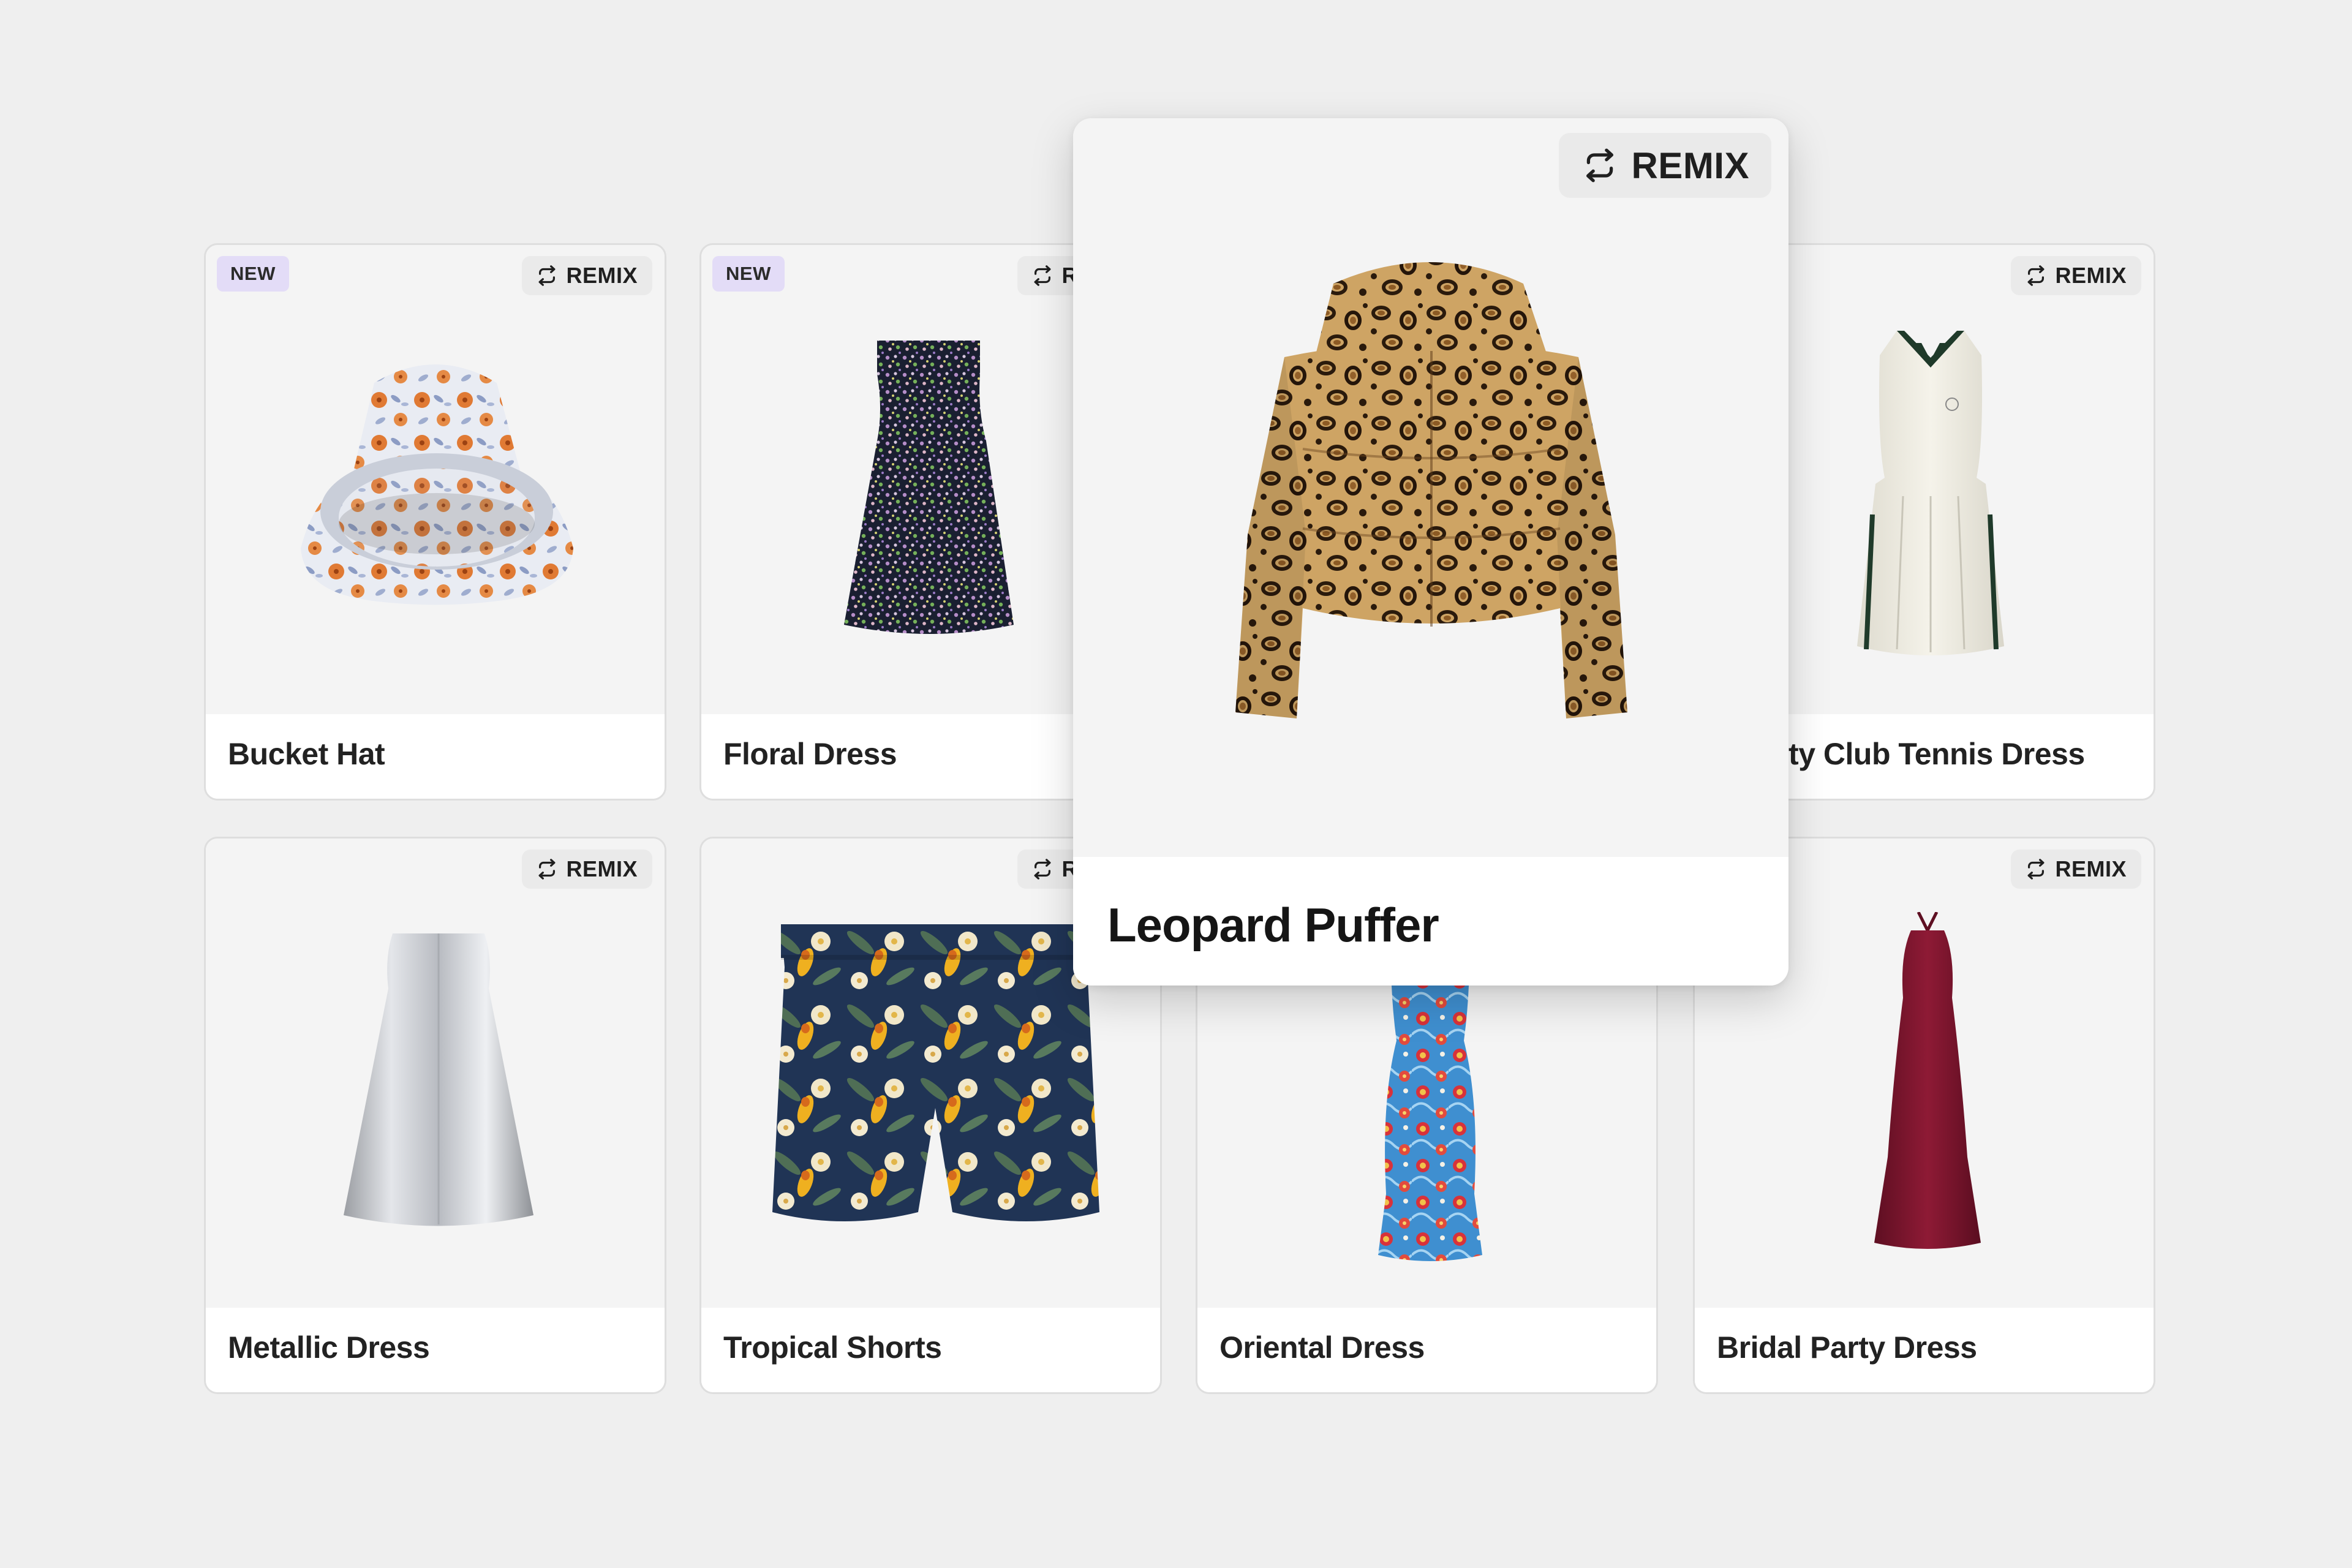 The width and height of the screenshot is (2352, 1568). Describe the element at coordinates (1847, 1347) in the screenshot. I see `product-title: Bridal Party Dress` at that location.